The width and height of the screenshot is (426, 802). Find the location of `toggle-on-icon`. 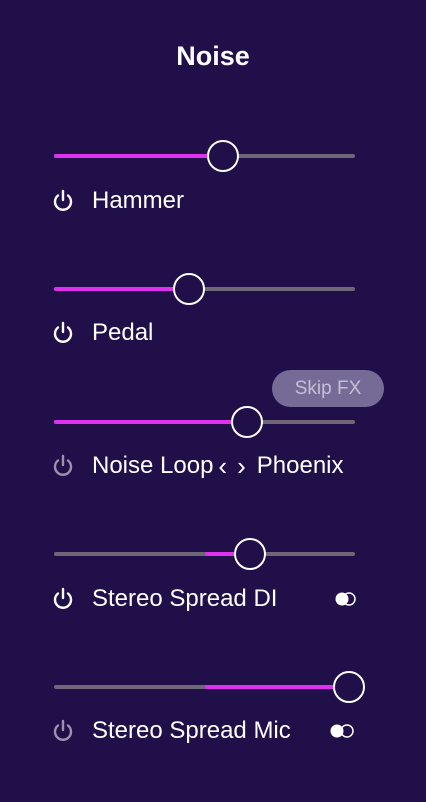

toggle-on-icon is located at coordinates (345, 599).